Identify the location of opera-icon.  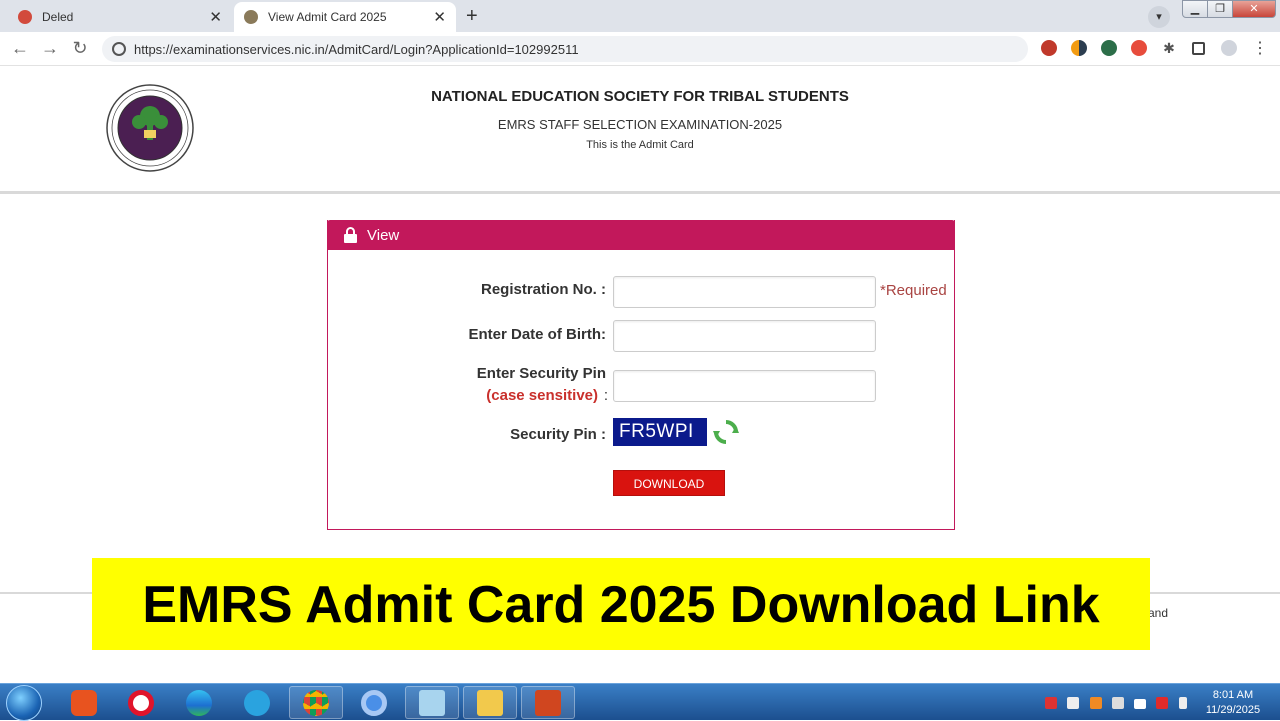
(141, 702).